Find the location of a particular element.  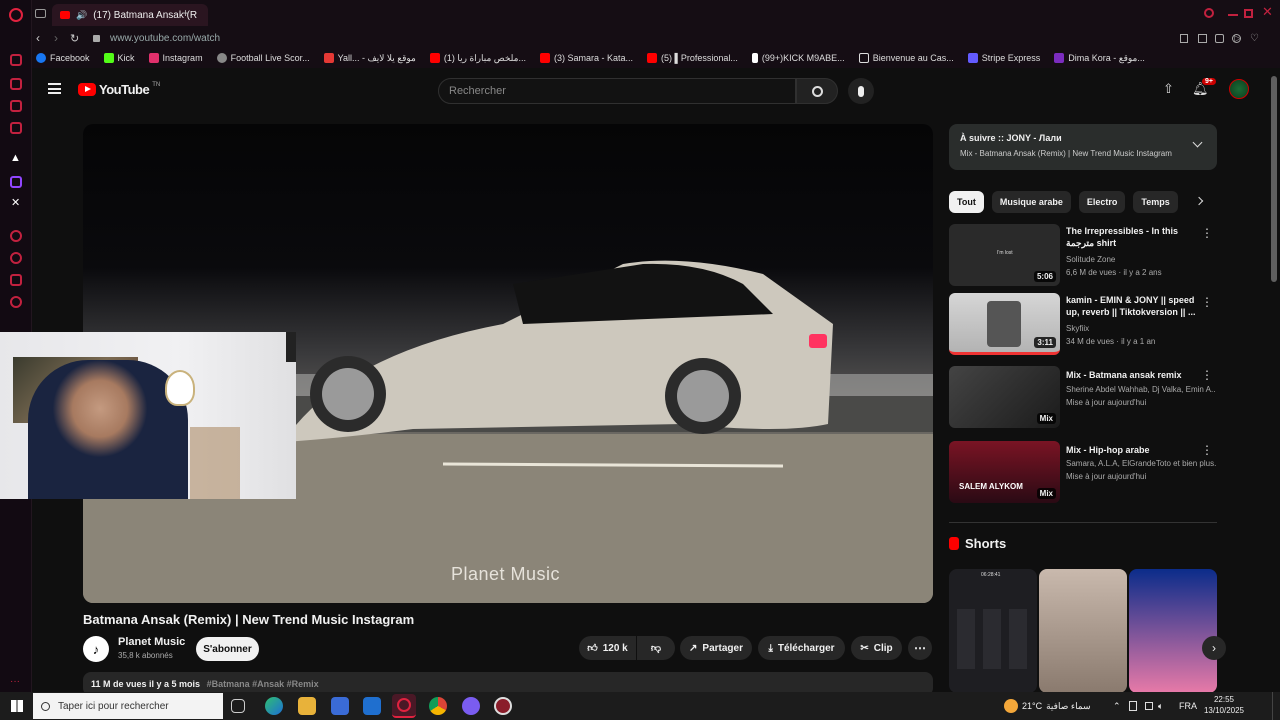

bookmark-item: Kick is located at coordinates (119, 58).